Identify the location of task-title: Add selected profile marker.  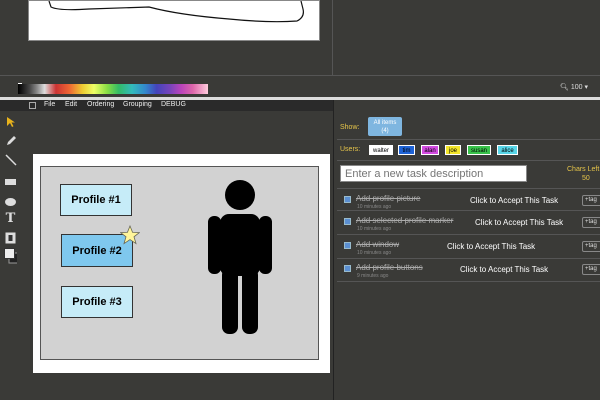
(405, 220).